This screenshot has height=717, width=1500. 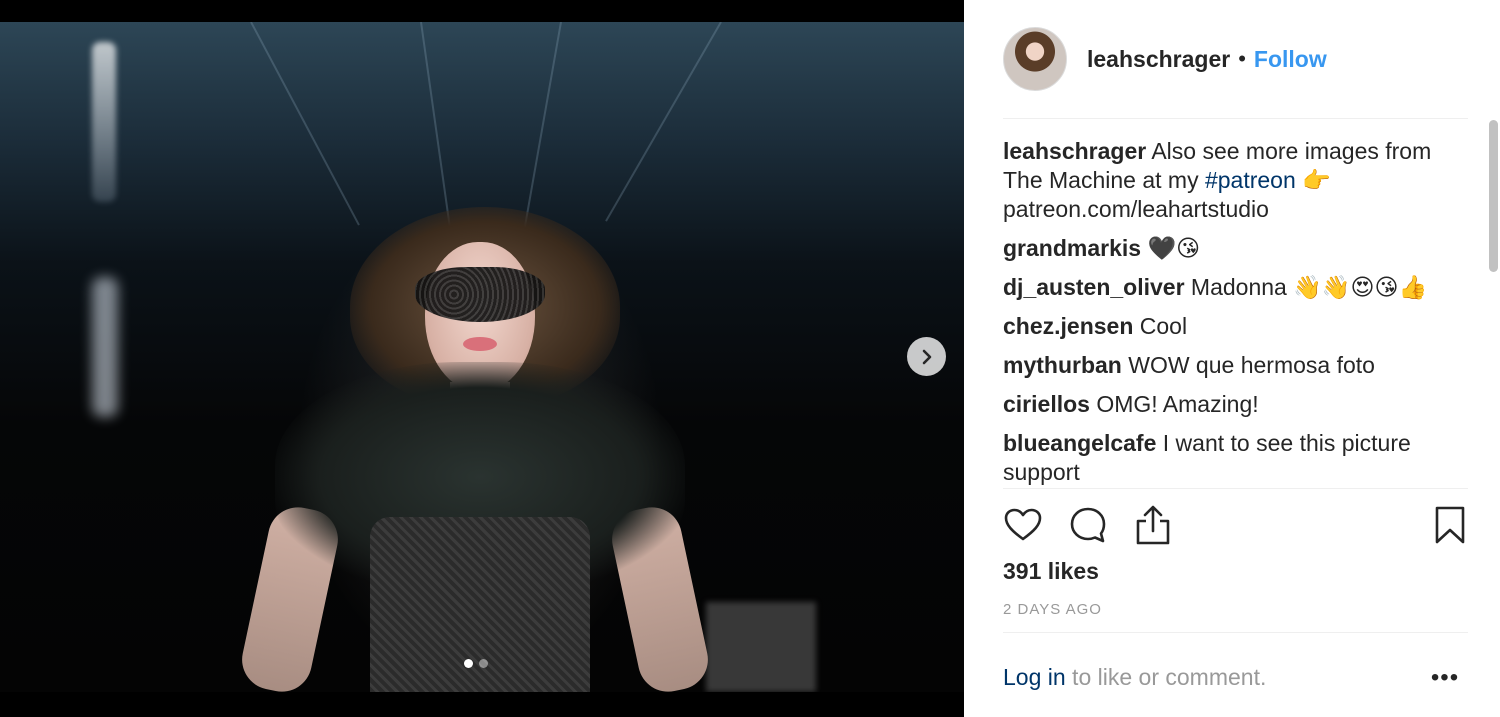 What do you see at coordinates (1052, 609) in the screenshot?
I see `post-timestamp: 2 DAYS AGO` at bounding box center [1052, 609].